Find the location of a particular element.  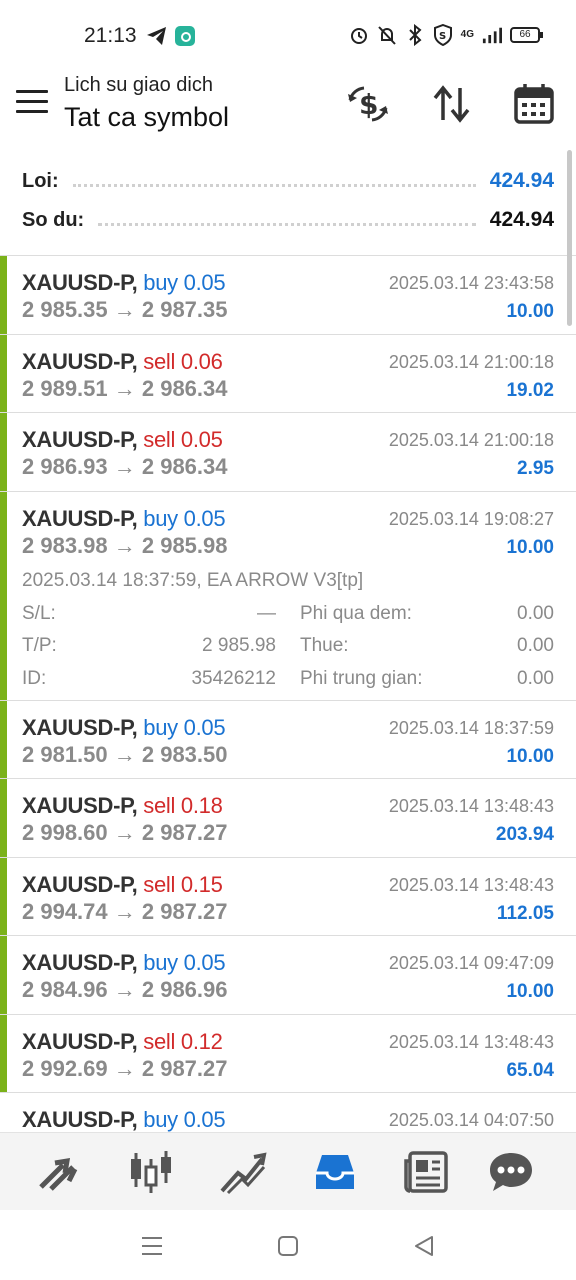

system-navigation-bar is located at coordinates (288, 1245).